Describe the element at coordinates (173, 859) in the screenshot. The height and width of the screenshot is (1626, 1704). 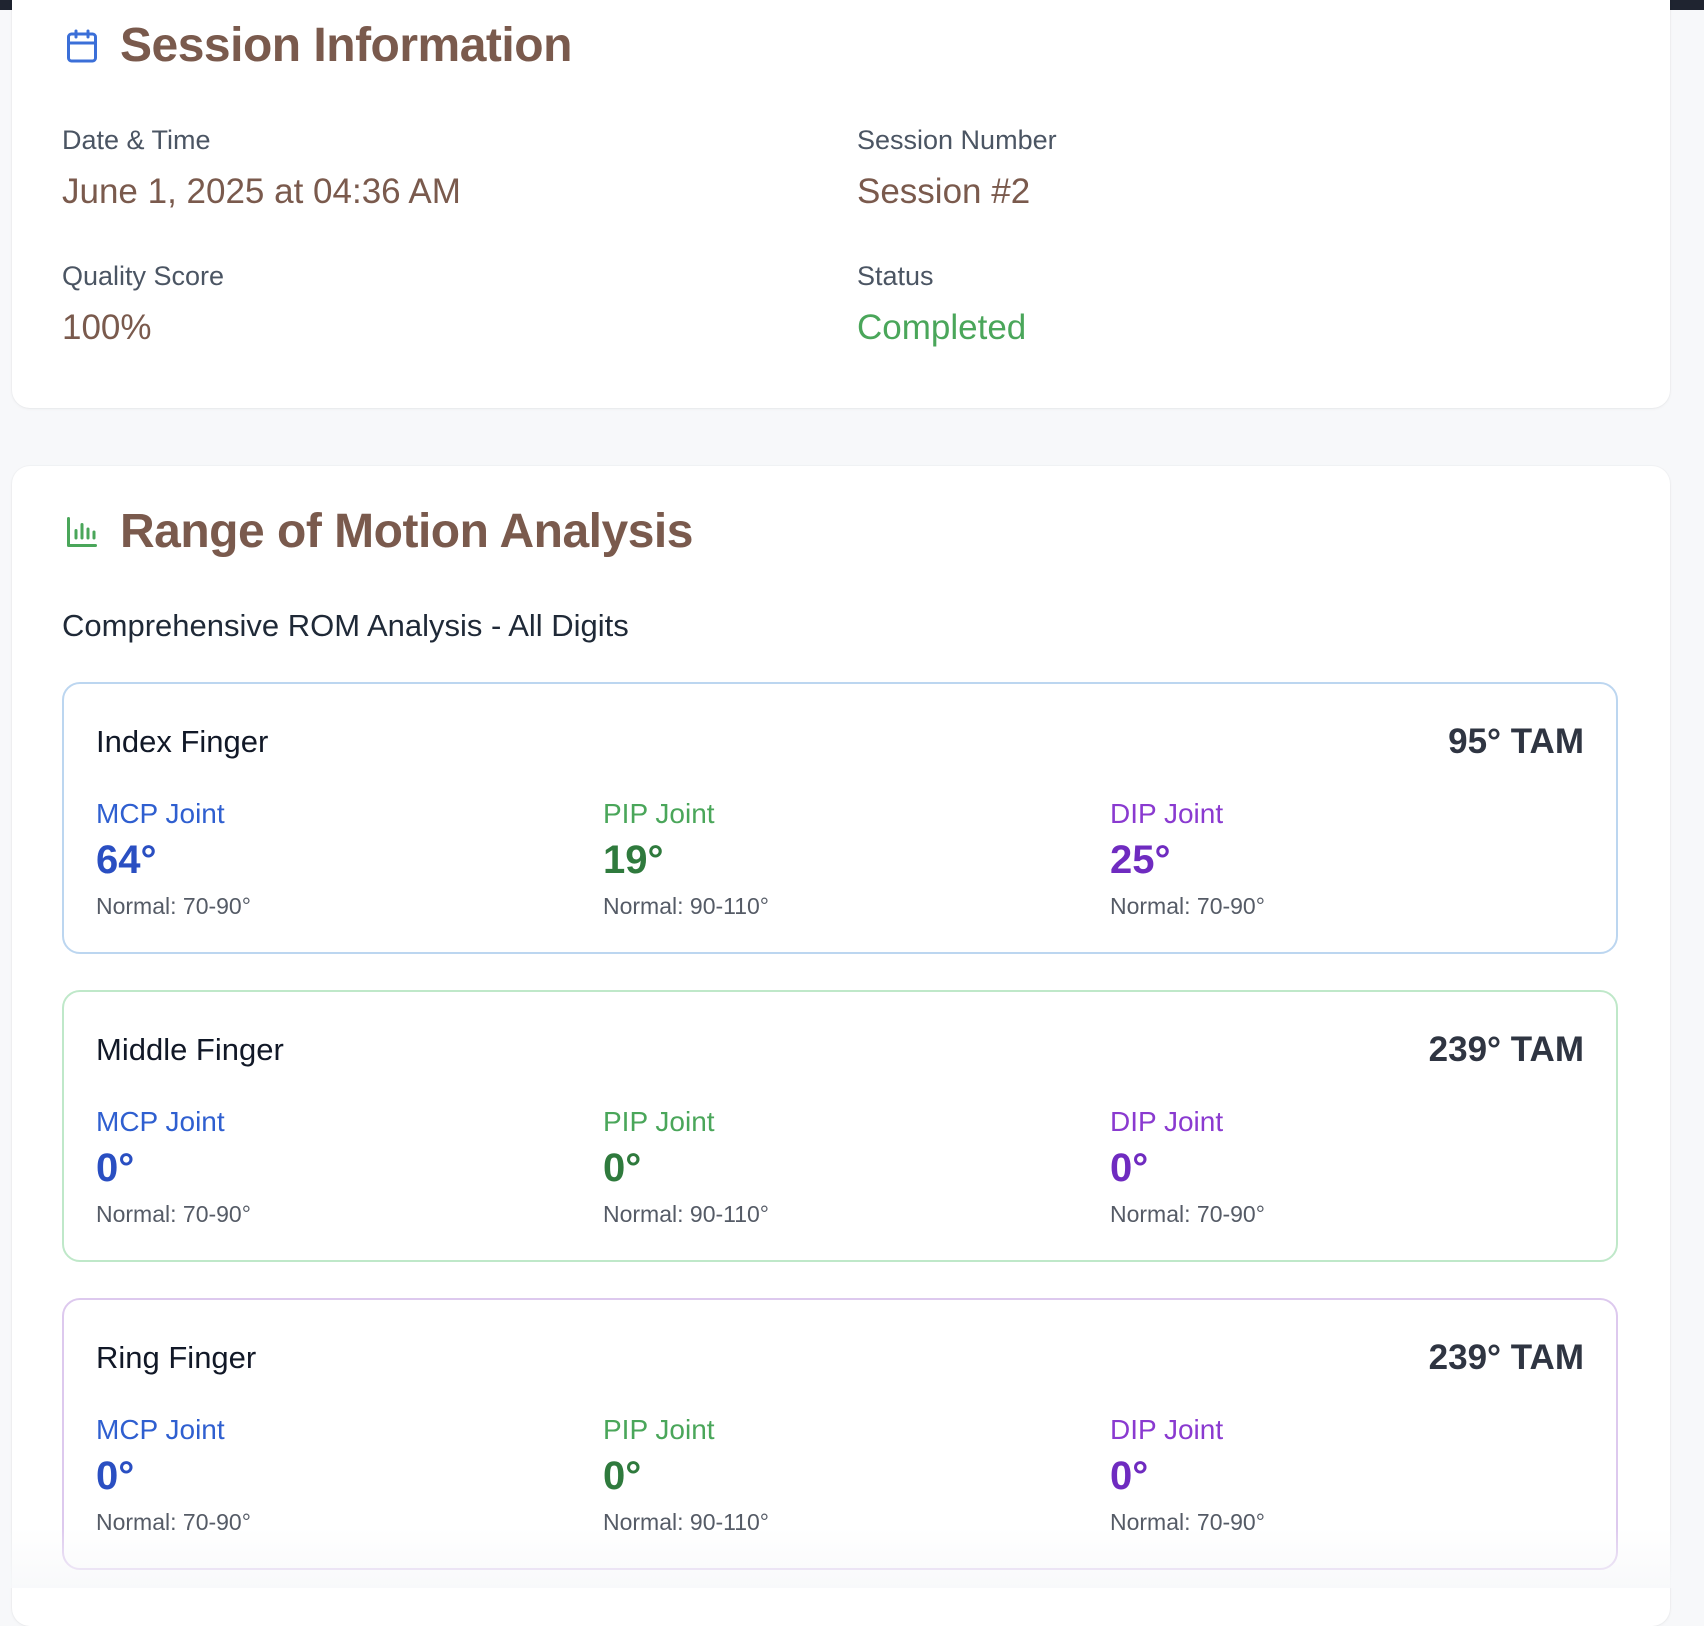
I see `joint-mcp: MCP Joint 64° Normal: 70-90°` at that location.